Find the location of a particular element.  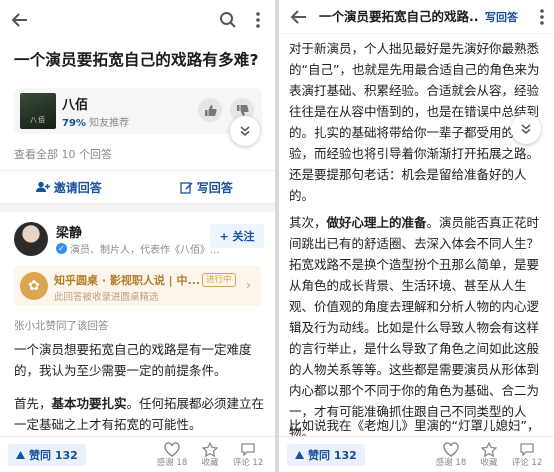

invite-answer-button: 邀请回答 is located at coordinates (69, 187).